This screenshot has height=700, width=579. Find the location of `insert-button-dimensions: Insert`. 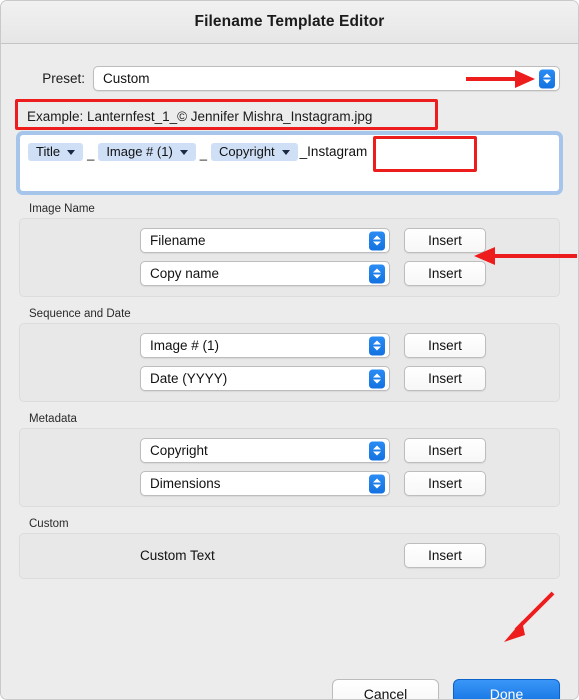

insert-button-dimensions: Insert is located at coordinates (445, 483).